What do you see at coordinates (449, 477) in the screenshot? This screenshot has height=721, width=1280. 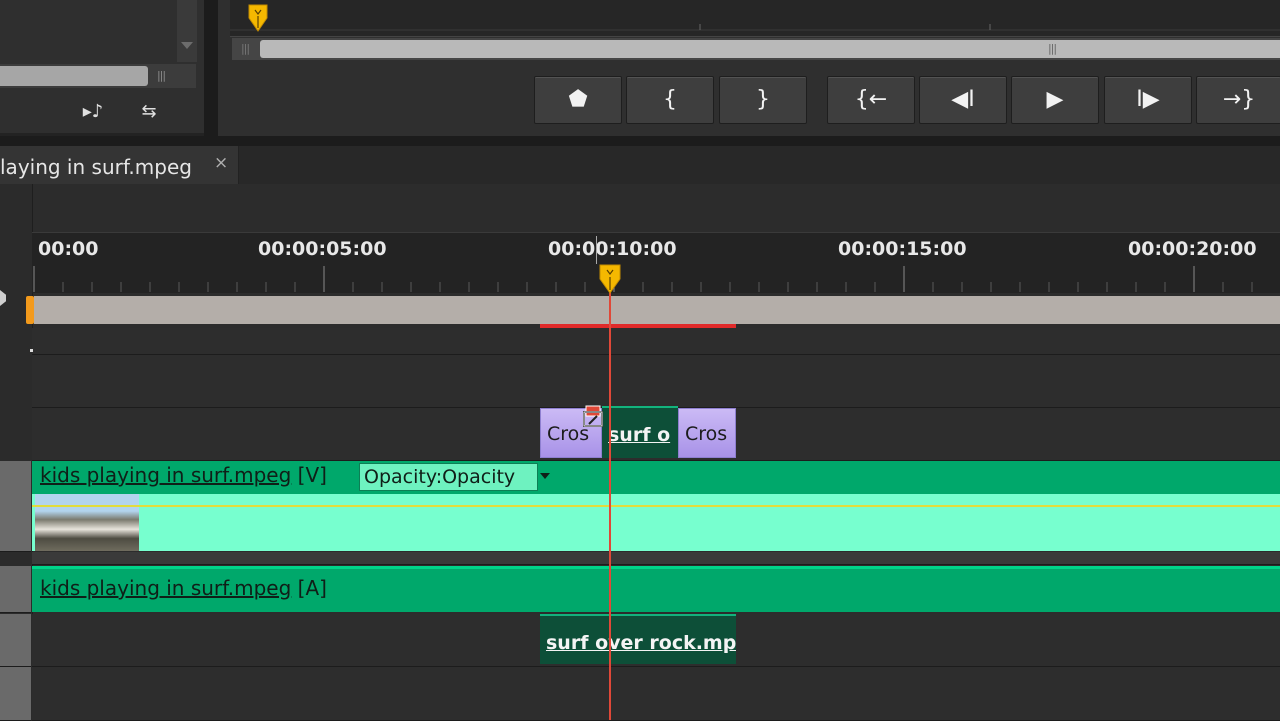 I see `opacity-dropdown: Opacity:Opacity` at bounding box center [449, 477].